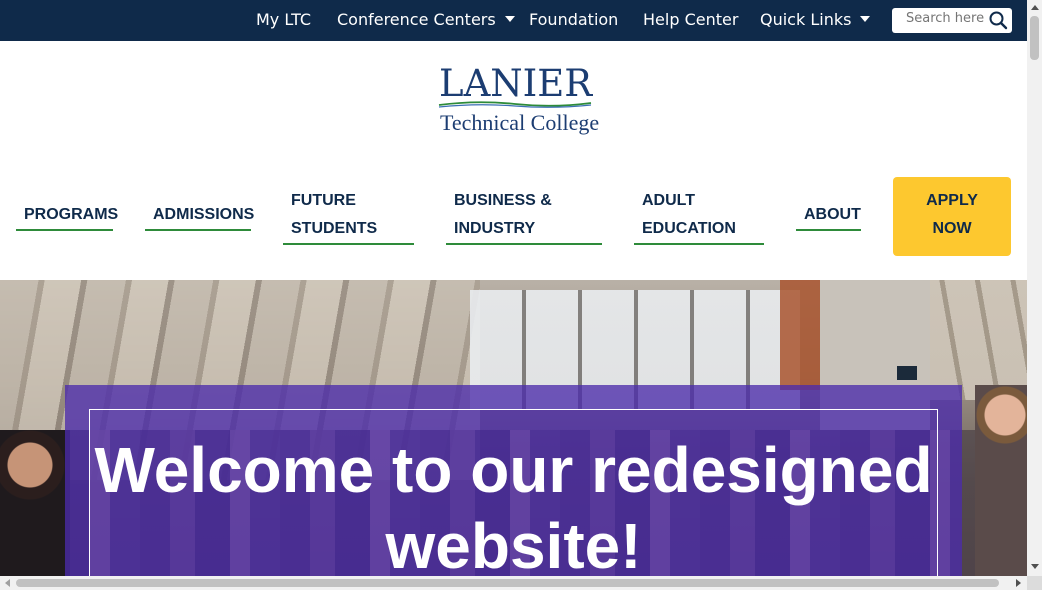 This screenshot has width=1042, height=590. Describe the element at coordinates (283, 20) in the screenshot. I see `my-ltc-link: My LTC` at that location.